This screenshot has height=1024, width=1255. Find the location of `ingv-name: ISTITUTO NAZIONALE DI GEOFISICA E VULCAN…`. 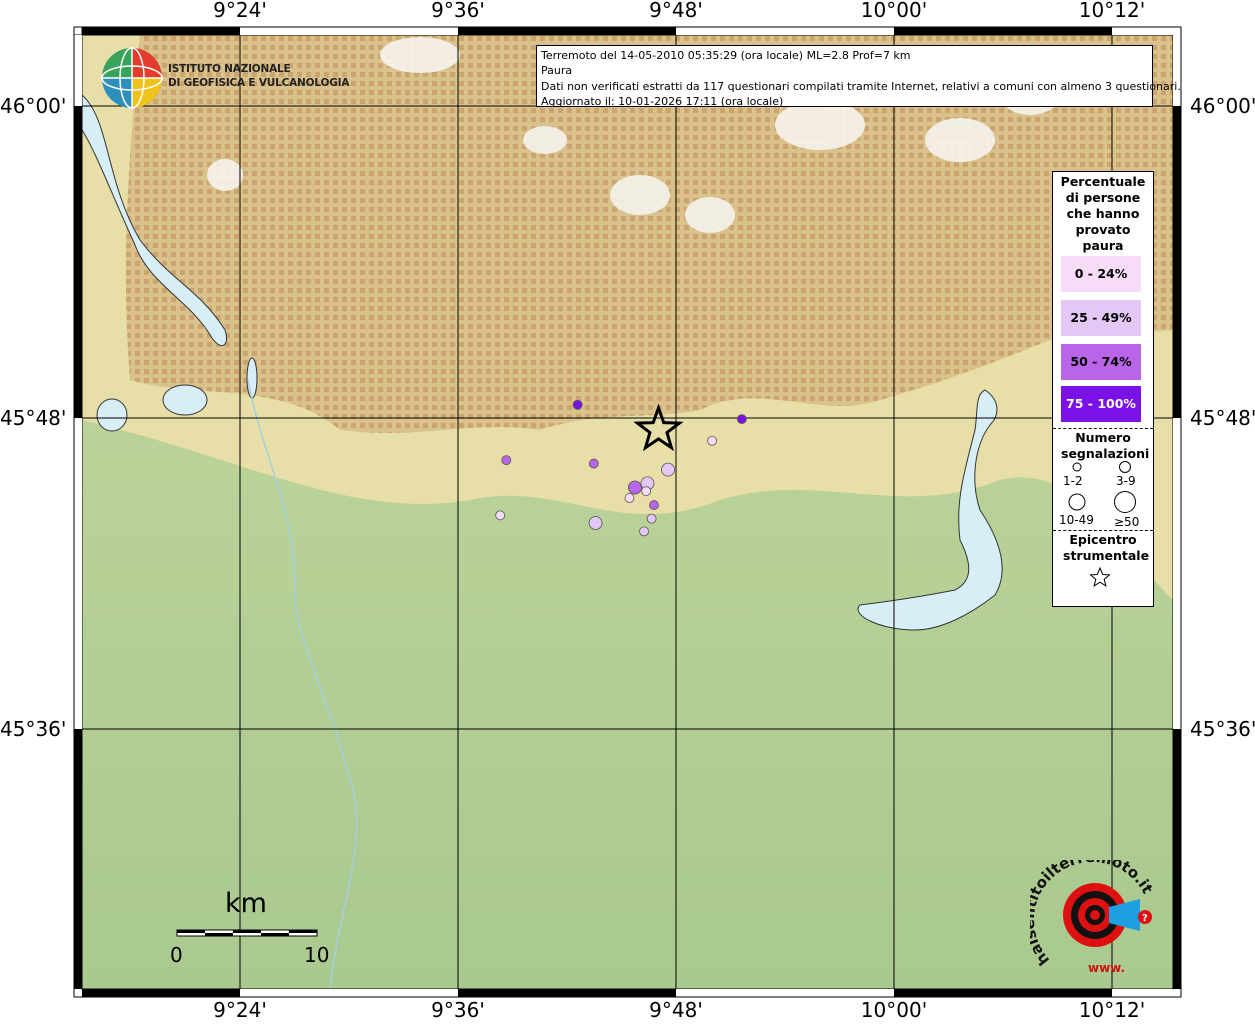

ingv-name: ISTITUTO NAZIONALE DI GEOFISICA E VULCAN… is located at coordinates (258, 76).